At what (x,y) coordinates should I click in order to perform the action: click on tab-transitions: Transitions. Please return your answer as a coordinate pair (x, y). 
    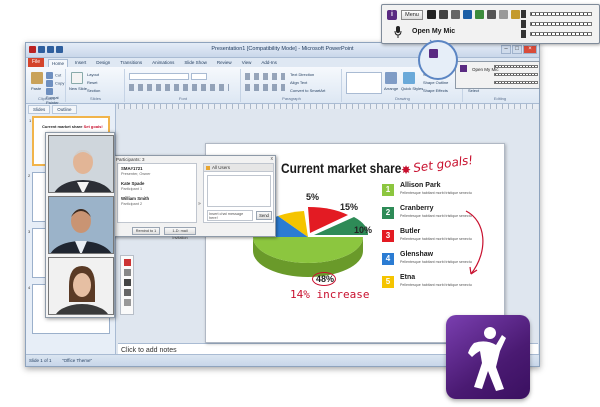
    Looking at the image, I should click on (131, 63).